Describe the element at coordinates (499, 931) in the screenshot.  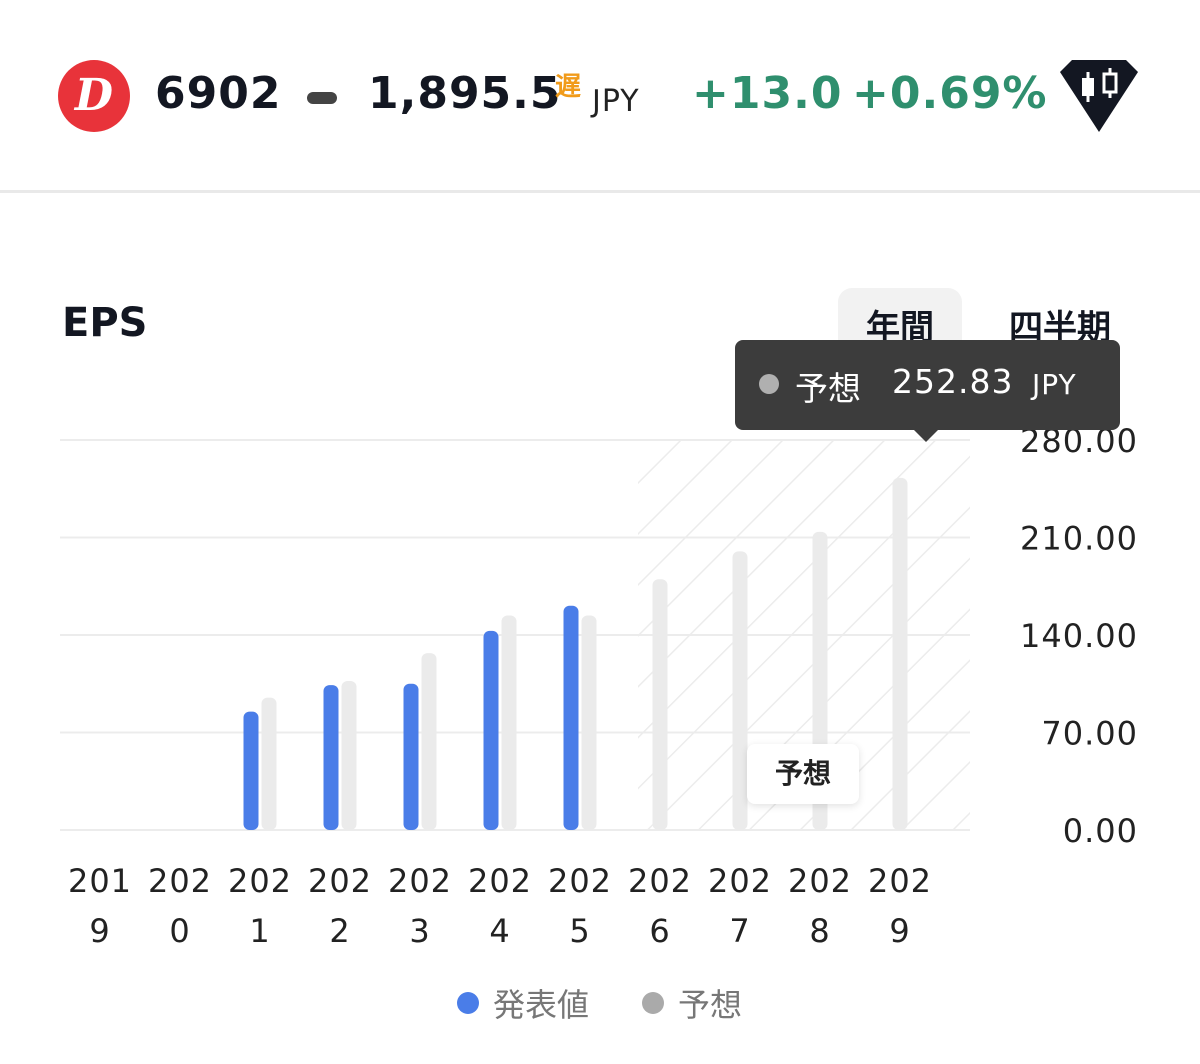
I see `x-tick-label: 4` at that location.